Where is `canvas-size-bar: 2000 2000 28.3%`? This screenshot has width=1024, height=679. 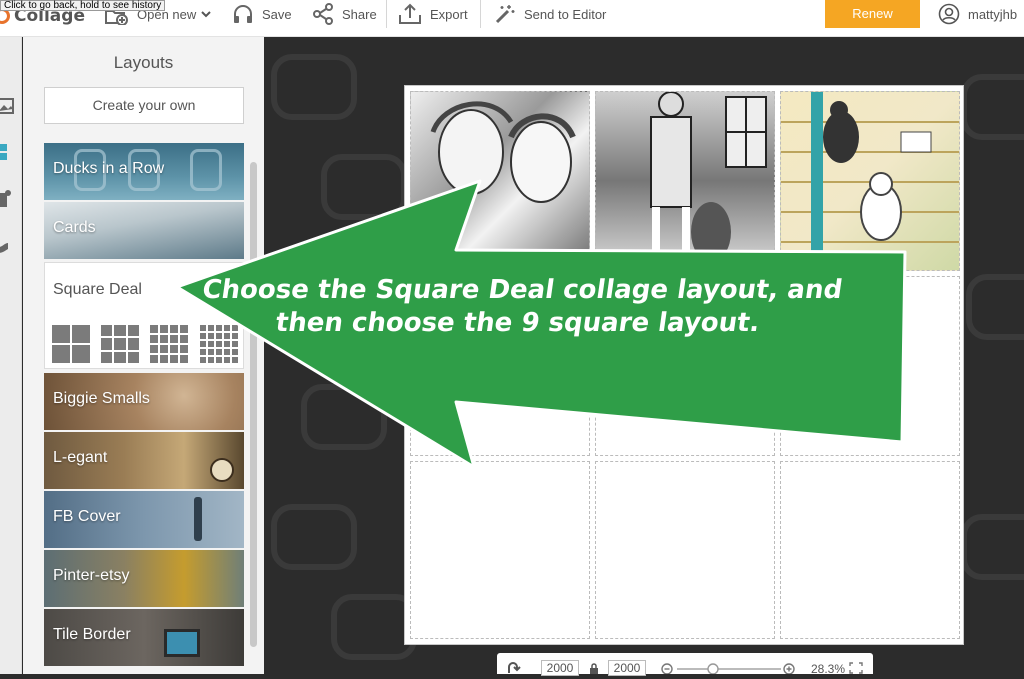
canvas-size-bar: 2000 2000 28.3% is located at coordinates (685, 664).